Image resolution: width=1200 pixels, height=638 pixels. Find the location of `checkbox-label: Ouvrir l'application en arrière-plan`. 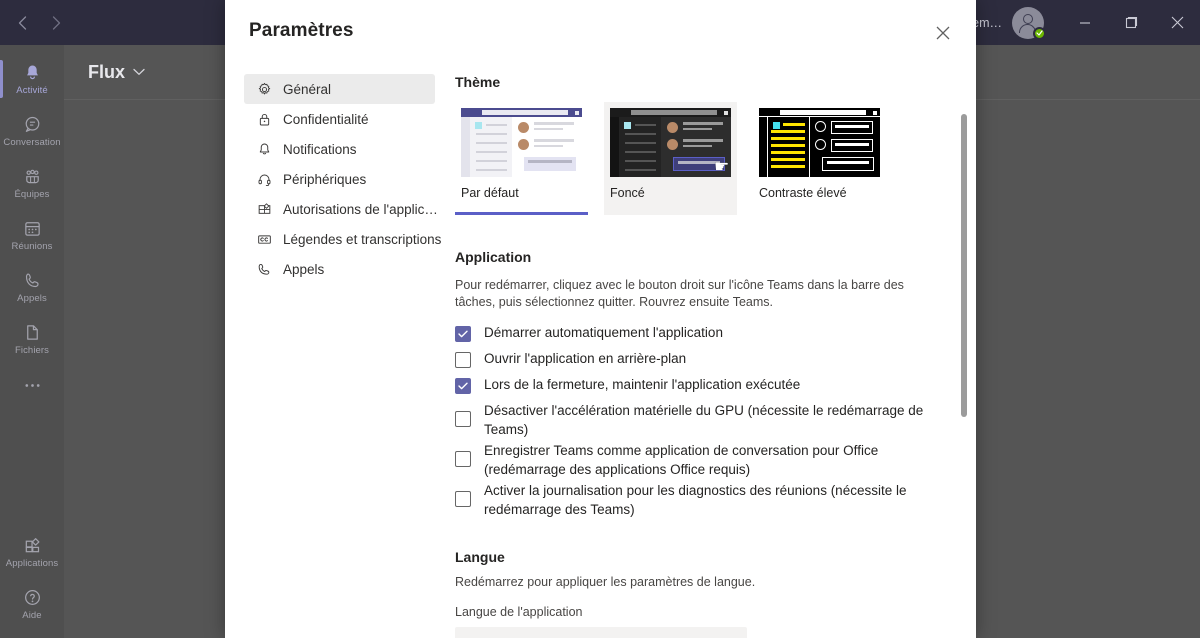

checkbox-label: Ouvrir l'application en arrière-plan is located at coordinates (585, 358).